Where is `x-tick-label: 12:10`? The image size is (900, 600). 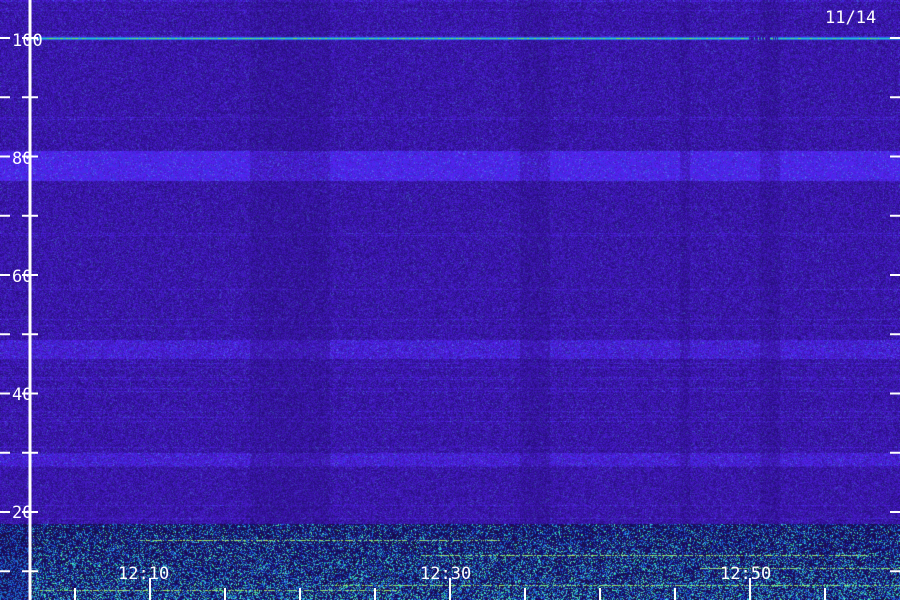
x-tick-label: 12:10 is located at coordinates (143, 574).